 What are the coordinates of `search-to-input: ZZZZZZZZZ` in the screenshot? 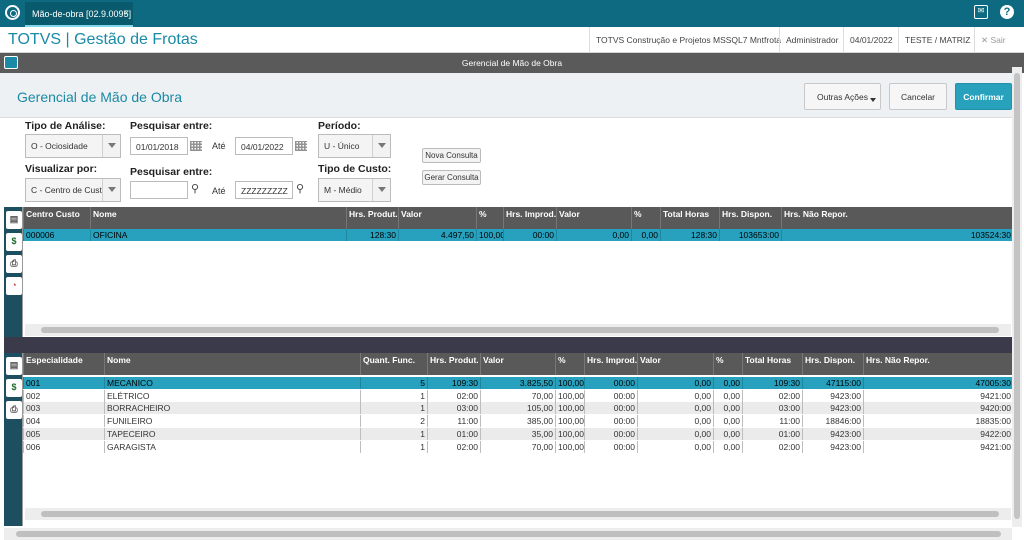 It's located at (264, 190).